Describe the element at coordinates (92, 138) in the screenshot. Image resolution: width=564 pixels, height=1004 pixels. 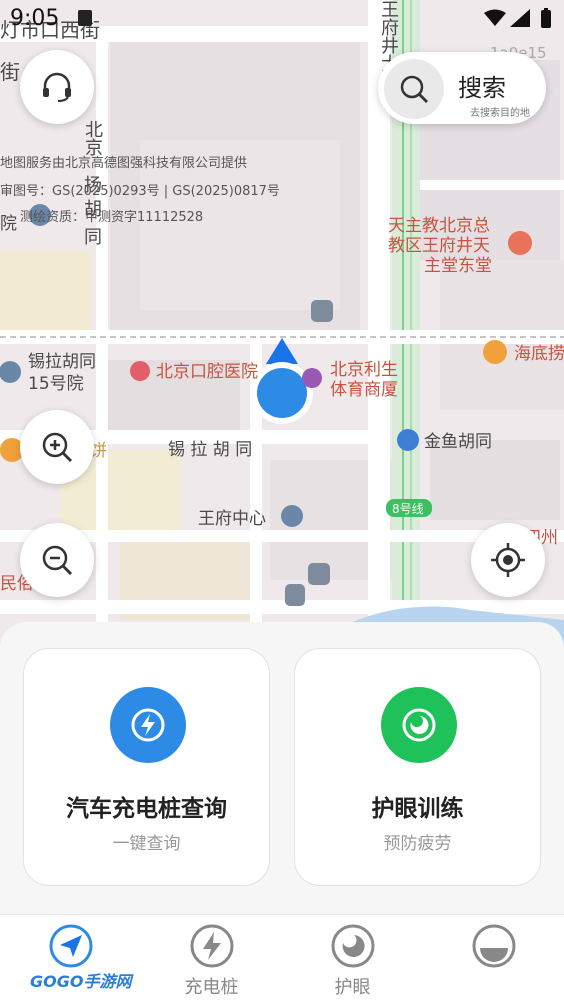
I see `lane-label: 北京` at that location.